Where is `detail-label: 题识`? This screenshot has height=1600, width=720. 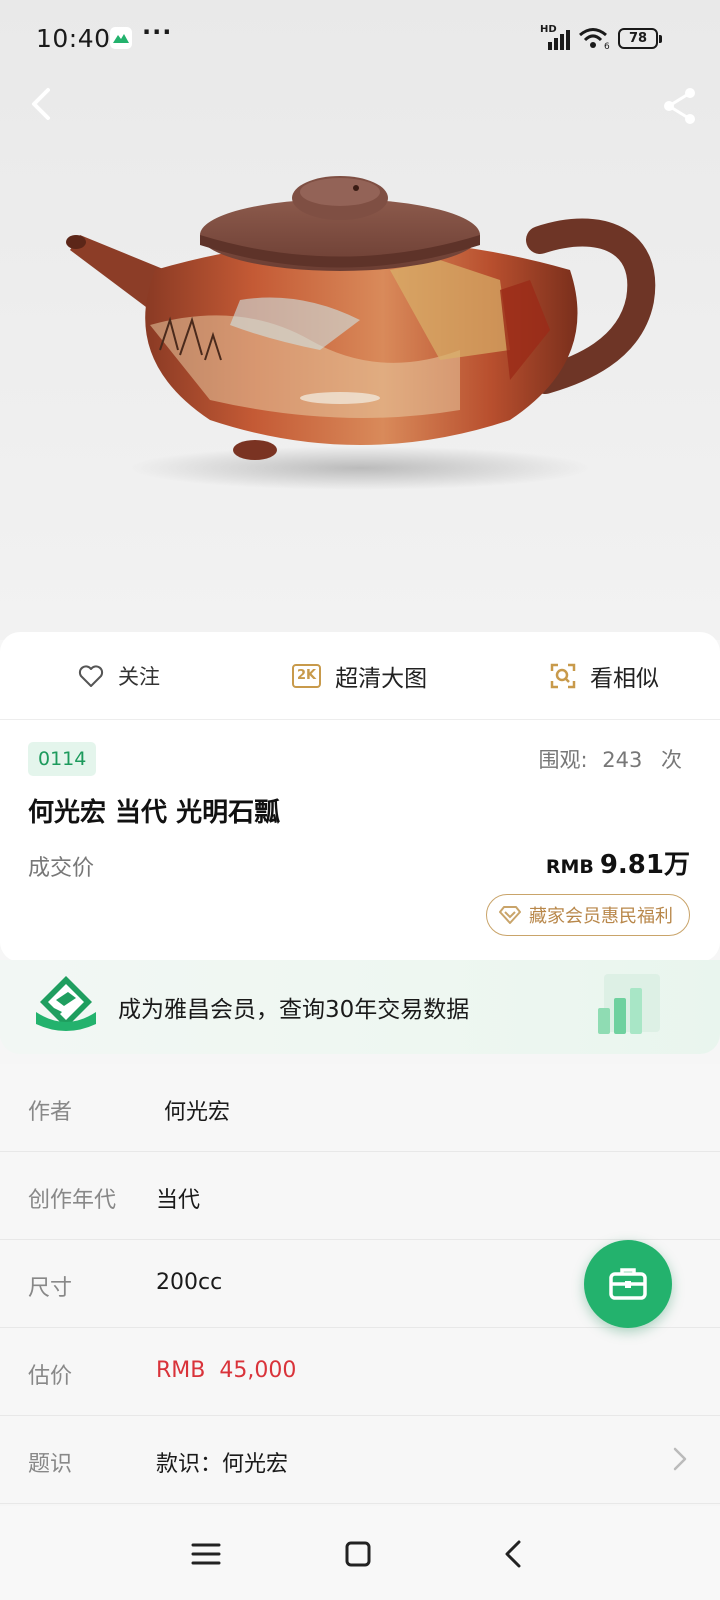 detail-label: 题识 is located at coordinates (50, 1464).